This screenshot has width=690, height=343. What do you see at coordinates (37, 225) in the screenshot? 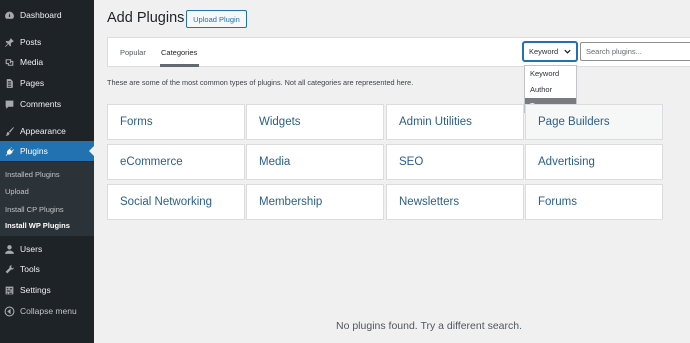
I see `submenu-install-wp-plugins: Install WP Plugins` at bounding box center [37, 225].